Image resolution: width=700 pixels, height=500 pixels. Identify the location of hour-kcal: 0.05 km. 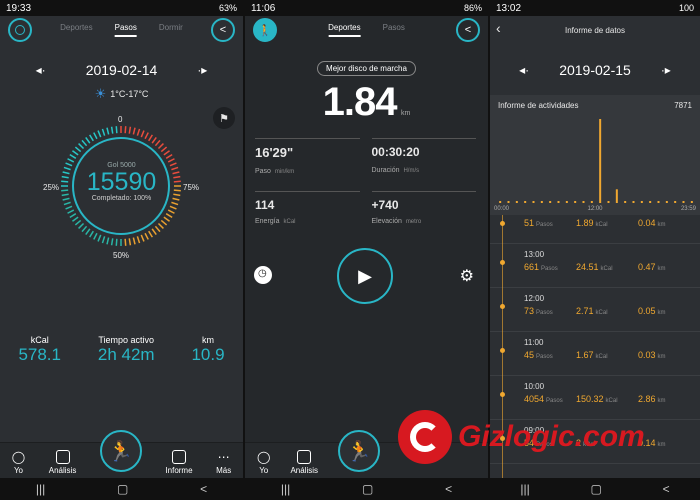
(658, 311).